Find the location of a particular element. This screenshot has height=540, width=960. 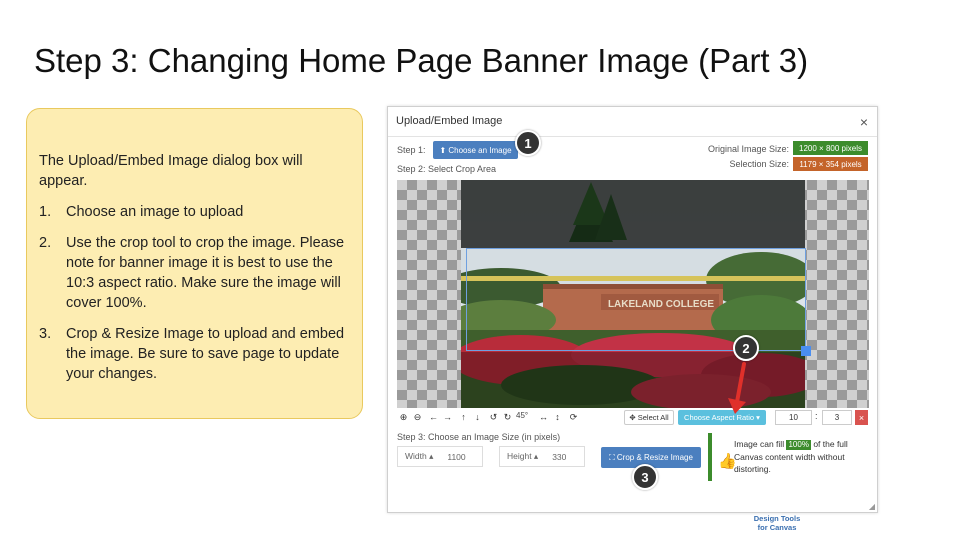

reset-icon: ⟳ is located at coordinates (573, 417).